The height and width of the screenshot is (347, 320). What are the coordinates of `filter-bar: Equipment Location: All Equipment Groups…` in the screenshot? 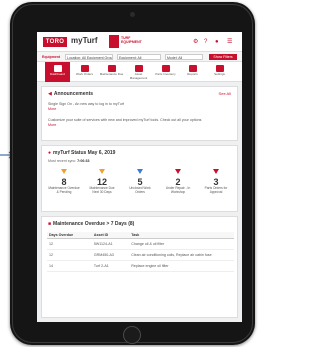 It's located at (139, 57).